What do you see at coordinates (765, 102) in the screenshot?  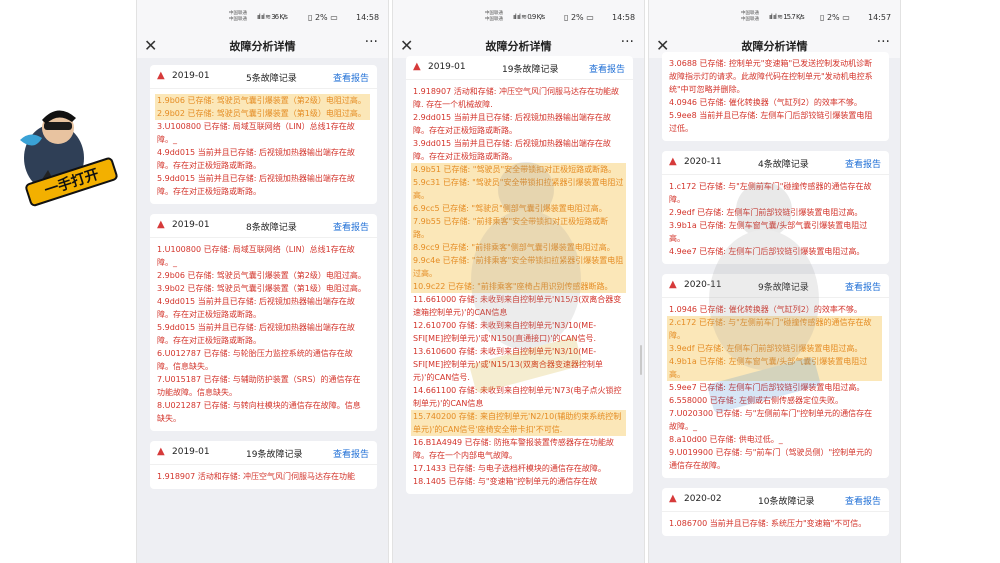 I see `fault-item: 4.0946 已存储: 催化转换器（气缸列2）的效率不够。` at bounding box center [765, 102].